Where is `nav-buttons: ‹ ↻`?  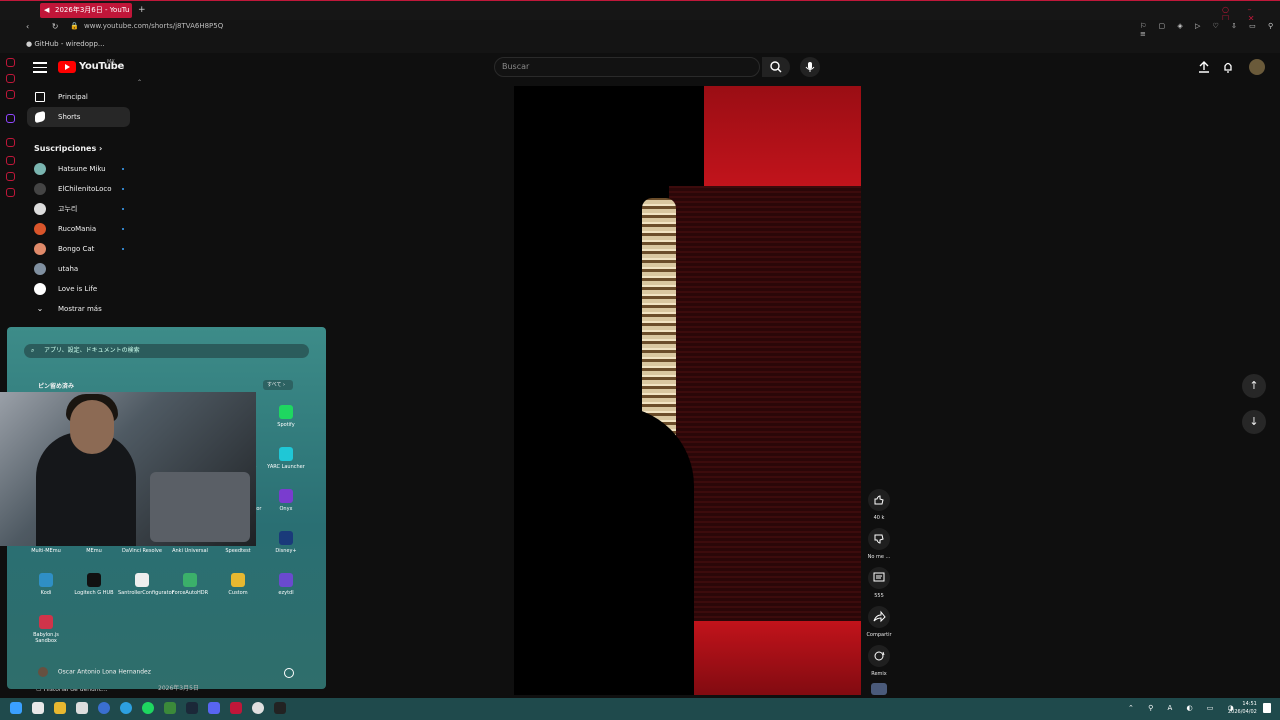 nav-buttons: ‹ ↻ is located at coordinates (47, 26).